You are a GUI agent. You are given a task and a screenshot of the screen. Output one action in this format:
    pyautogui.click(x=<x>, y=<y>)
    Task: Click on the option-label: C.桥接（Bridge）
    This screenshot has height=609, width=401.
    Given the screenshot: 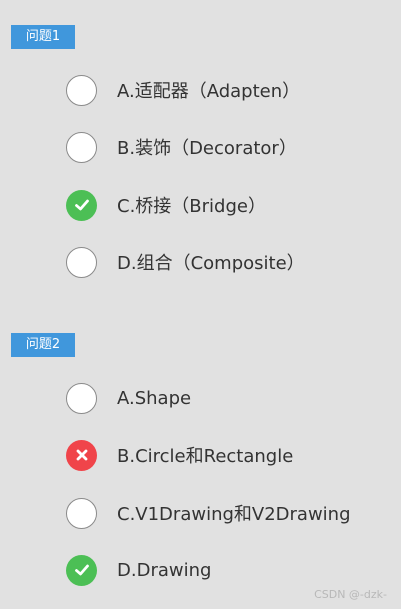 What is the action you would take?
    pyautogui.click(x=191, y=206)
    